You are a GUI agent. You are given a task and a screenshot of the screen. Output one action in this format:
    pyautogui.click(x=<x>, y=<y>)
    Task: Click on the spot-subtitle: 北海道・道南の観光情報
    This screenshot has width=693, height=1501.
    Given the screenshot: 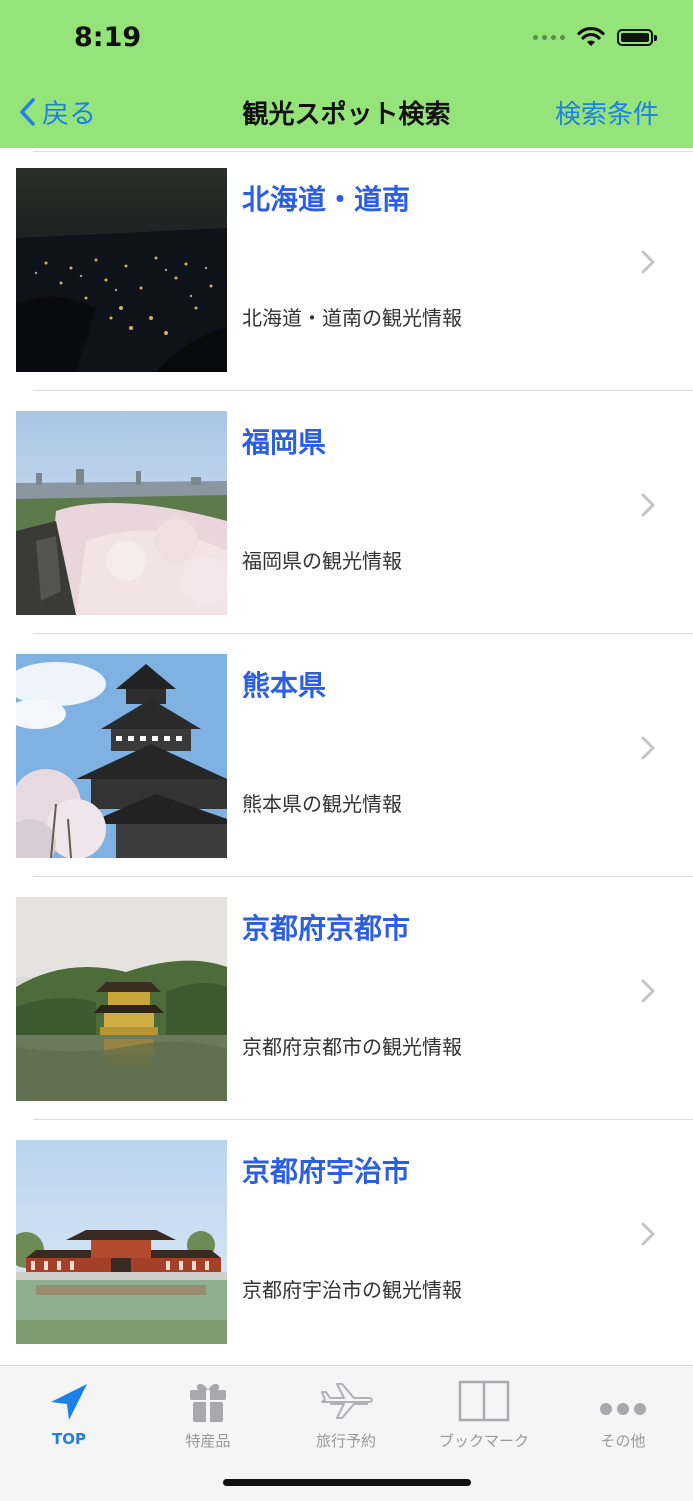 What is the action you would take?
    pyautogui.click(x=352, y=318)
    